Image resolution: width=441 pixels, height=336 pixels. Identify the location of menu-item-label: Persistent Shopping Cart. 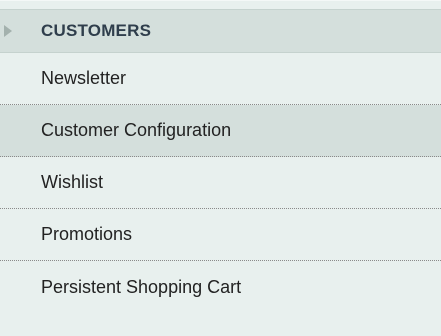
(141, 286).